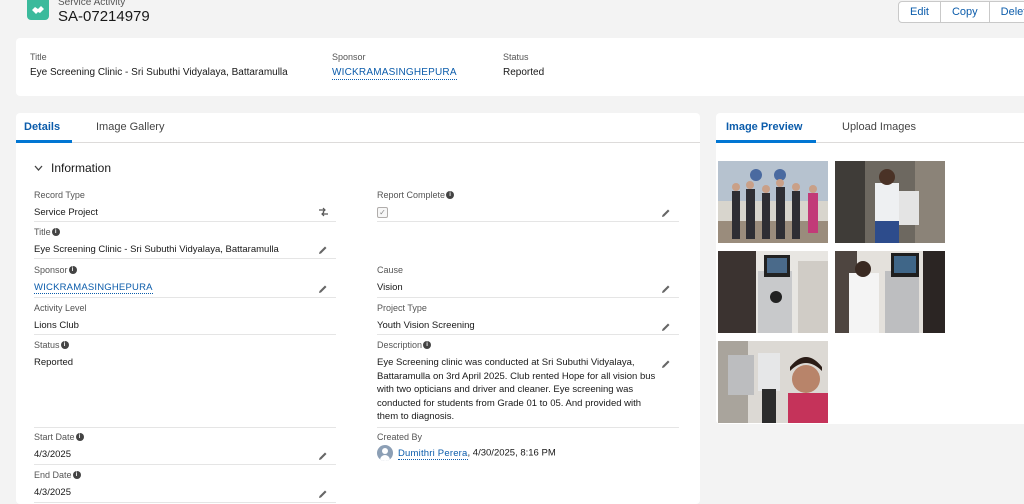 Image resolution: width=1024 pixels, height=504 pixels. Describe the element at coordinates (764, 127) in the screenshot. I see `tab-image-preview: Image Preview` at that location.